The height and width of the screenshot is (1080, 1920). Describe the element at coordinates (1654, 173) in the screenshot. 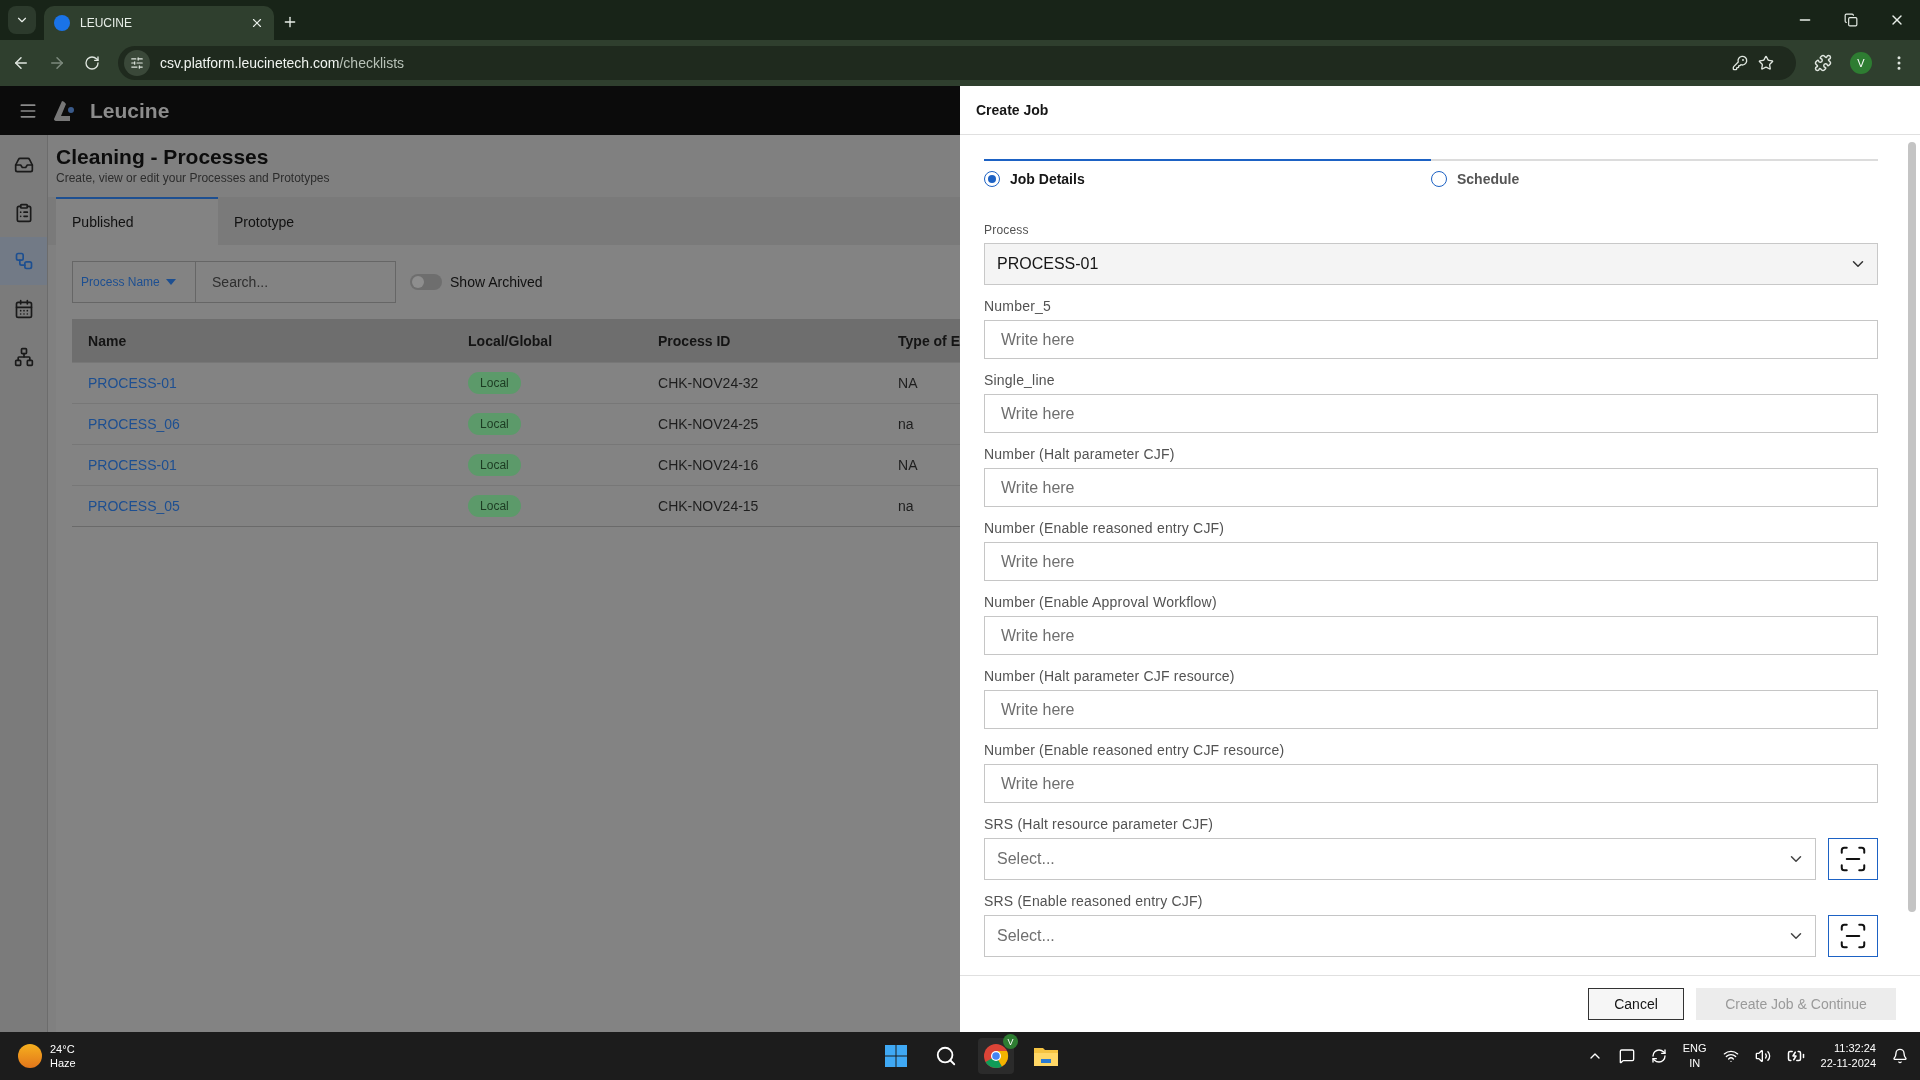

I see `step-tab: Schedule` at that location.